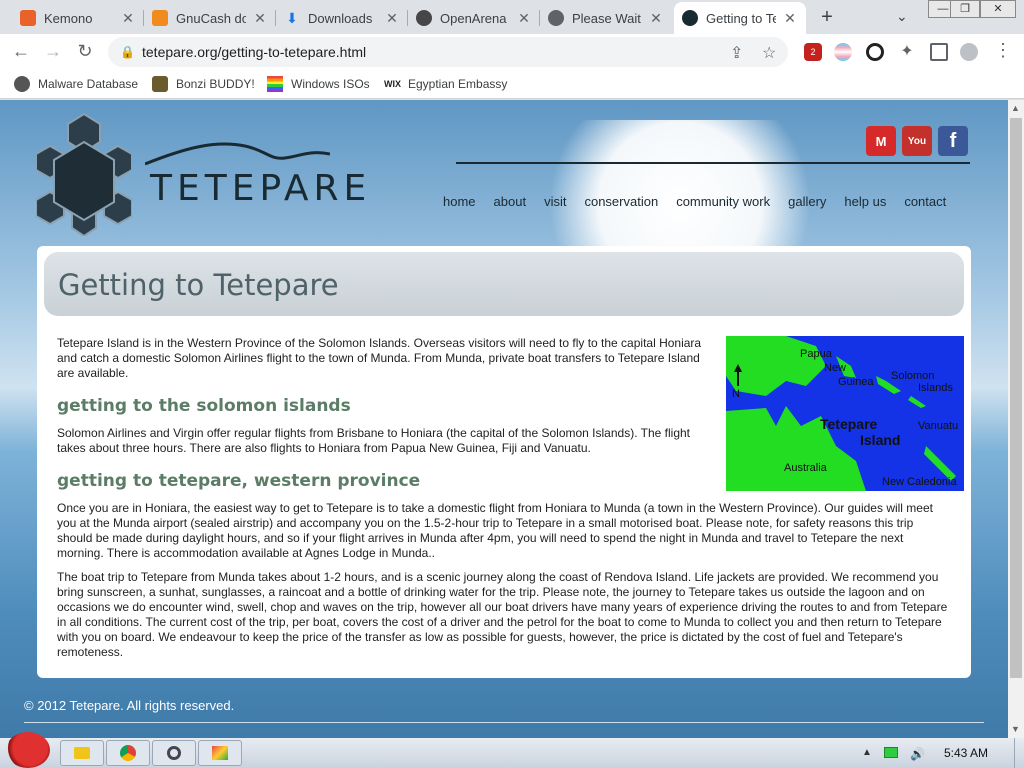 Image resolution: width=1024 pixels, height=768 pixels. Describe the element at coordinates (275, 84) in the screenshot. I see `rainbow-flag-icon` at that location.